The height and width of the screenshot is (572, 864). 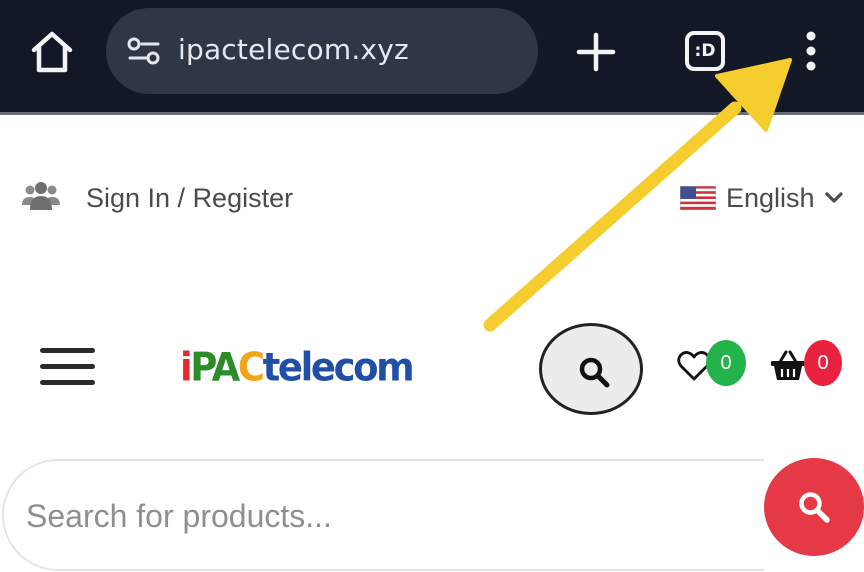 I want to click on plus-icon, so click(x=596, y=52).